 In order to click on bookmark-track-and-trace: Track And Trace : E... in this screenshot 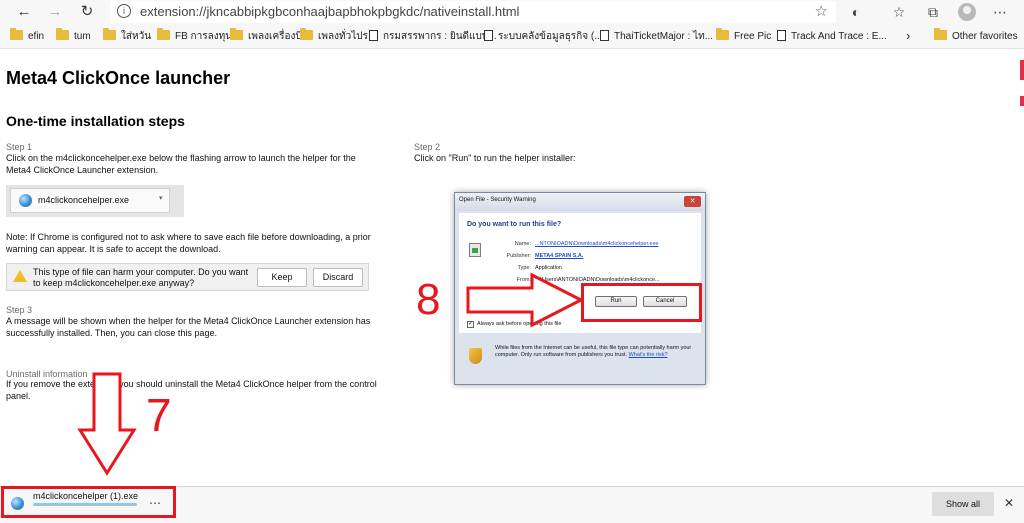, I will do `click(832, 37)`.